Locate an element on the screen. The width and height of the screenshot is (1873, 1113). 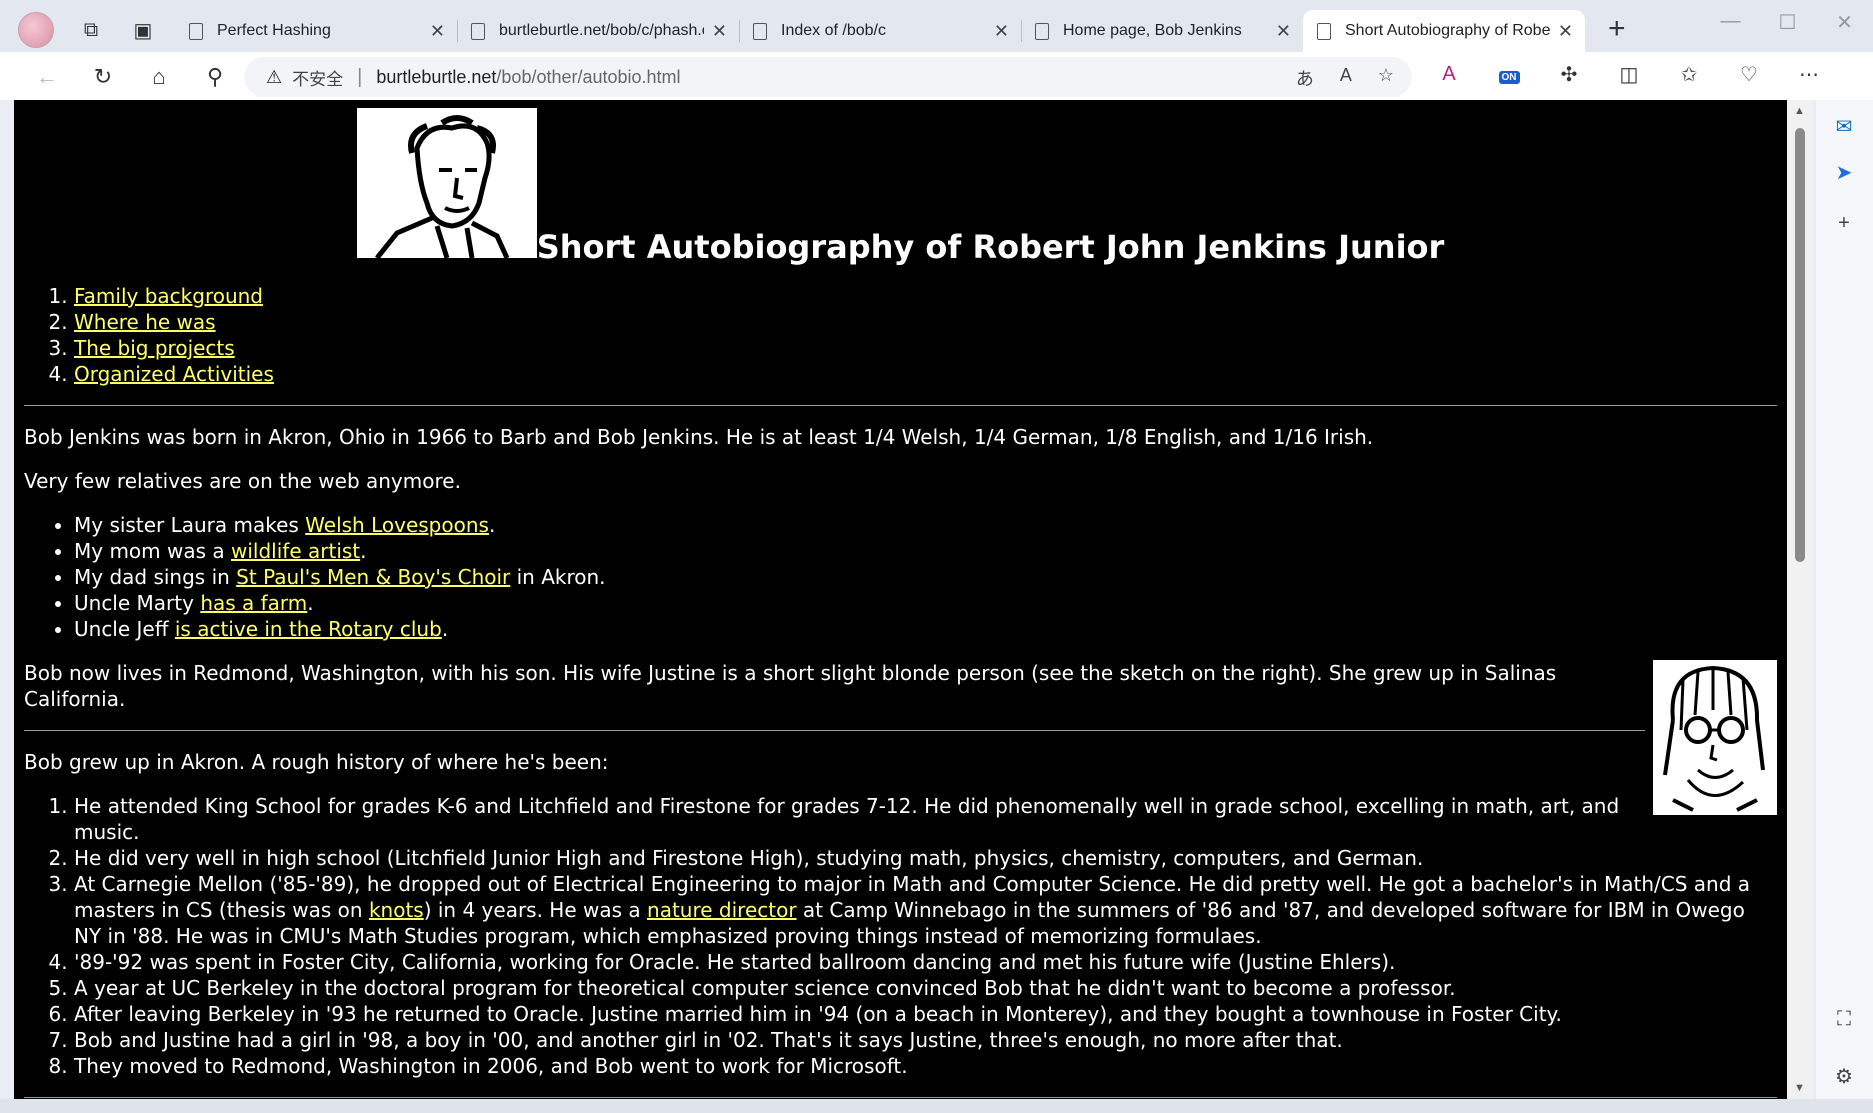
warning-icon: ⚠ is located at coordinates (274, 77).